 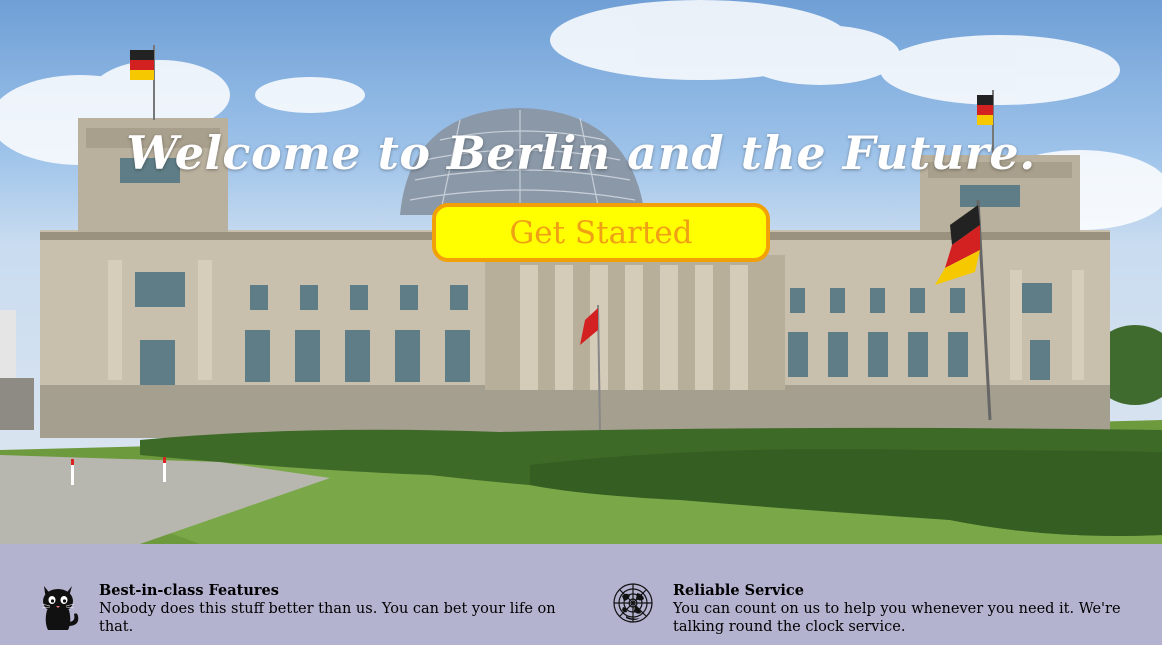 What do you see at coordinates (738, 590) in the screenshot?
I see `feature-title: Reliable Service` at bounding box center [738, 590].